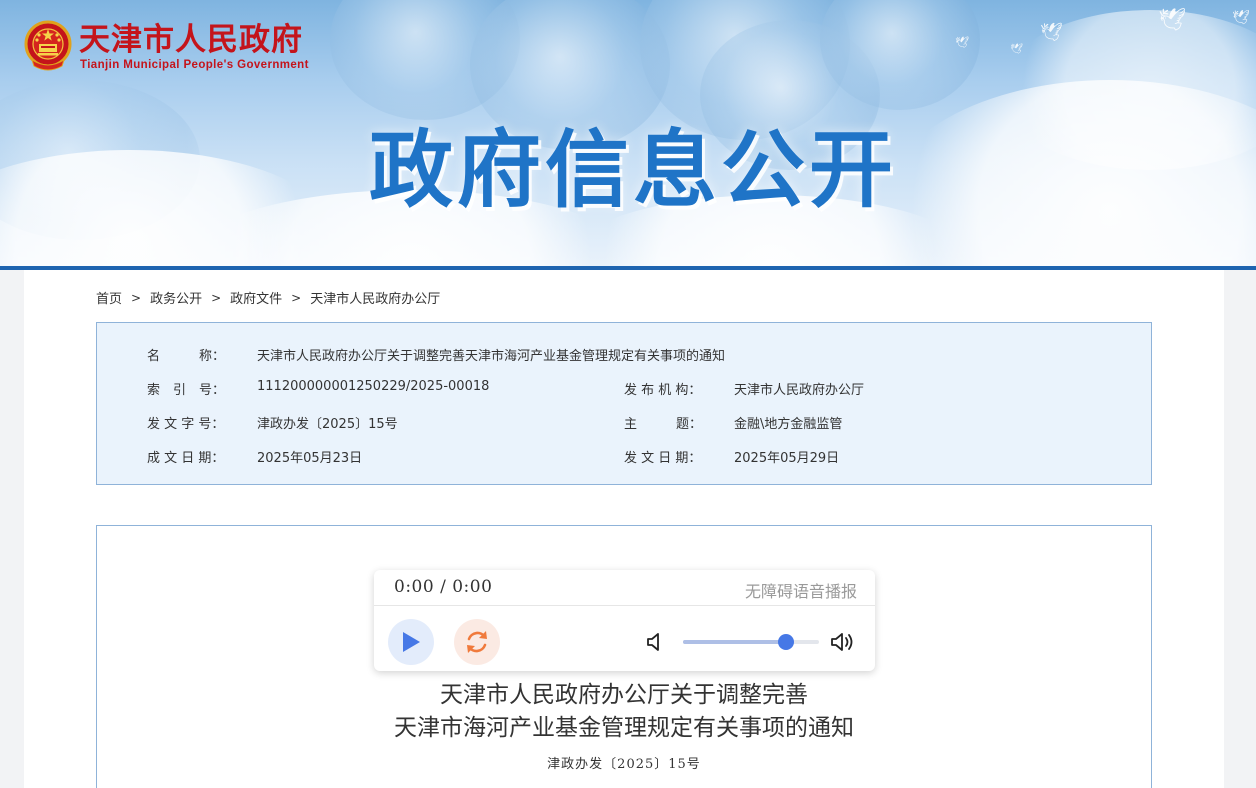 The image size is (1256, 788). Describe the element at coordinates (624, 728) in the screenshot. I see `document-title-line: 天津市海河产业基金管理规定有关事项的通知` at that location.